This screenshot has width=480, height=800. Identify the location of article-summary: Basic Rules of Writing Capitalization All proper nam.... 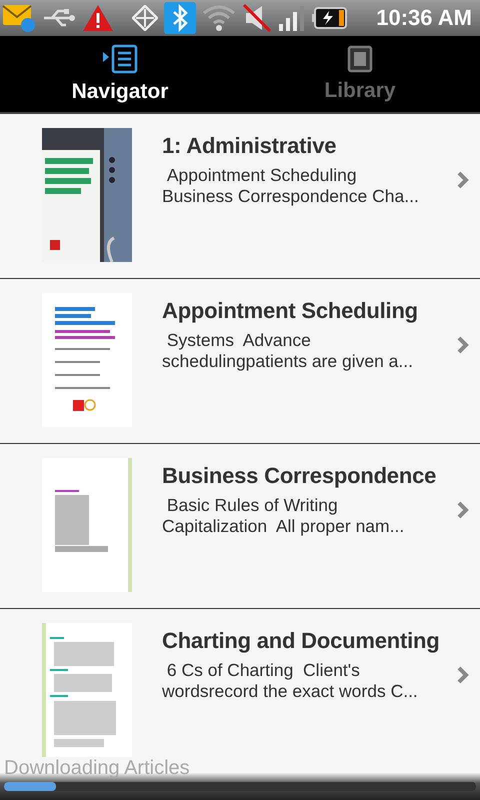
(284, 516).